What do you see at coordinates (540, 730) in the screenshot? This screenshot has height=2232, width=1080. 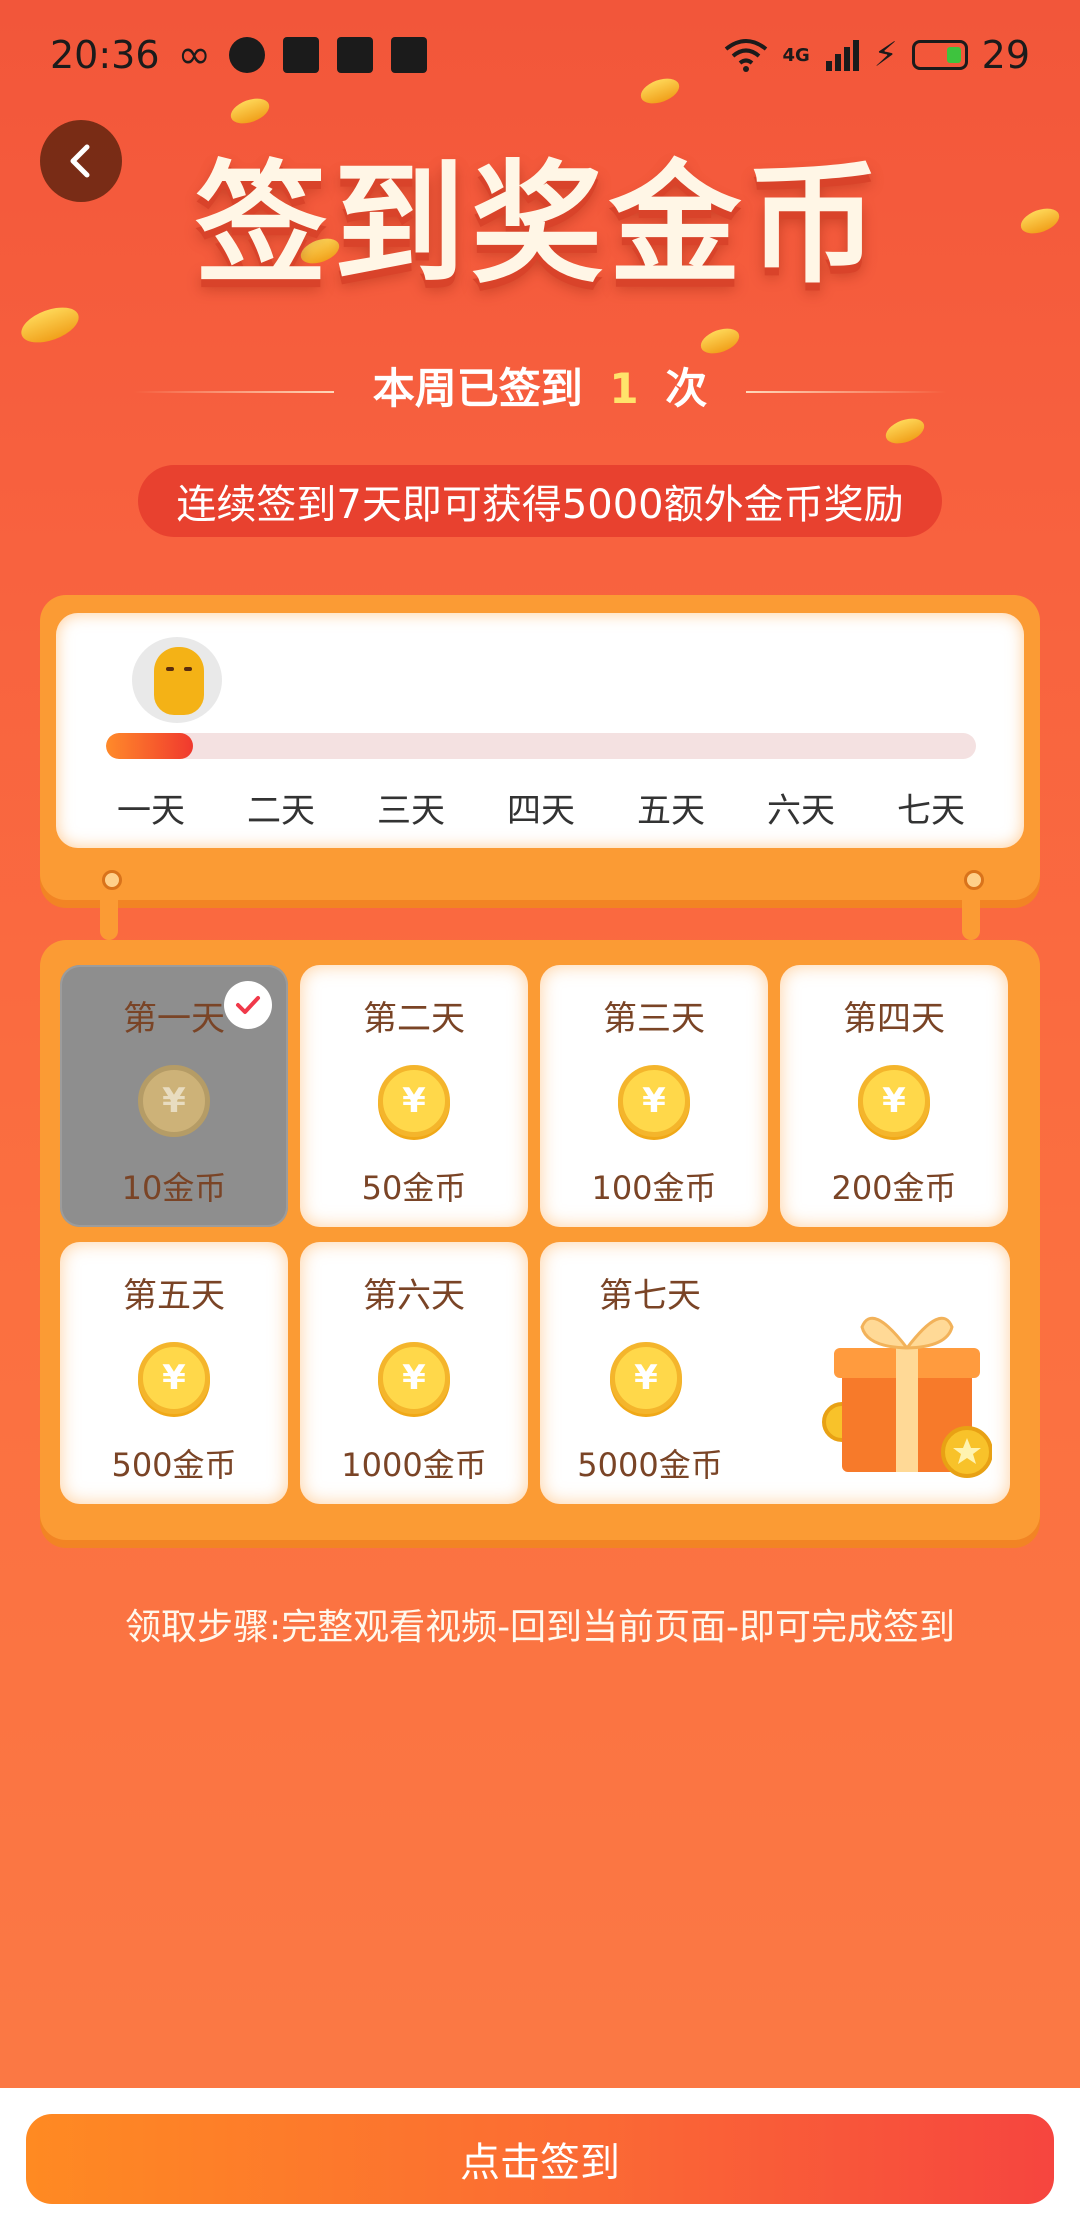 I see `progress-panel: 一天 二天 三天 四天 五天 六天 七天` at bounding box center [540, 730].